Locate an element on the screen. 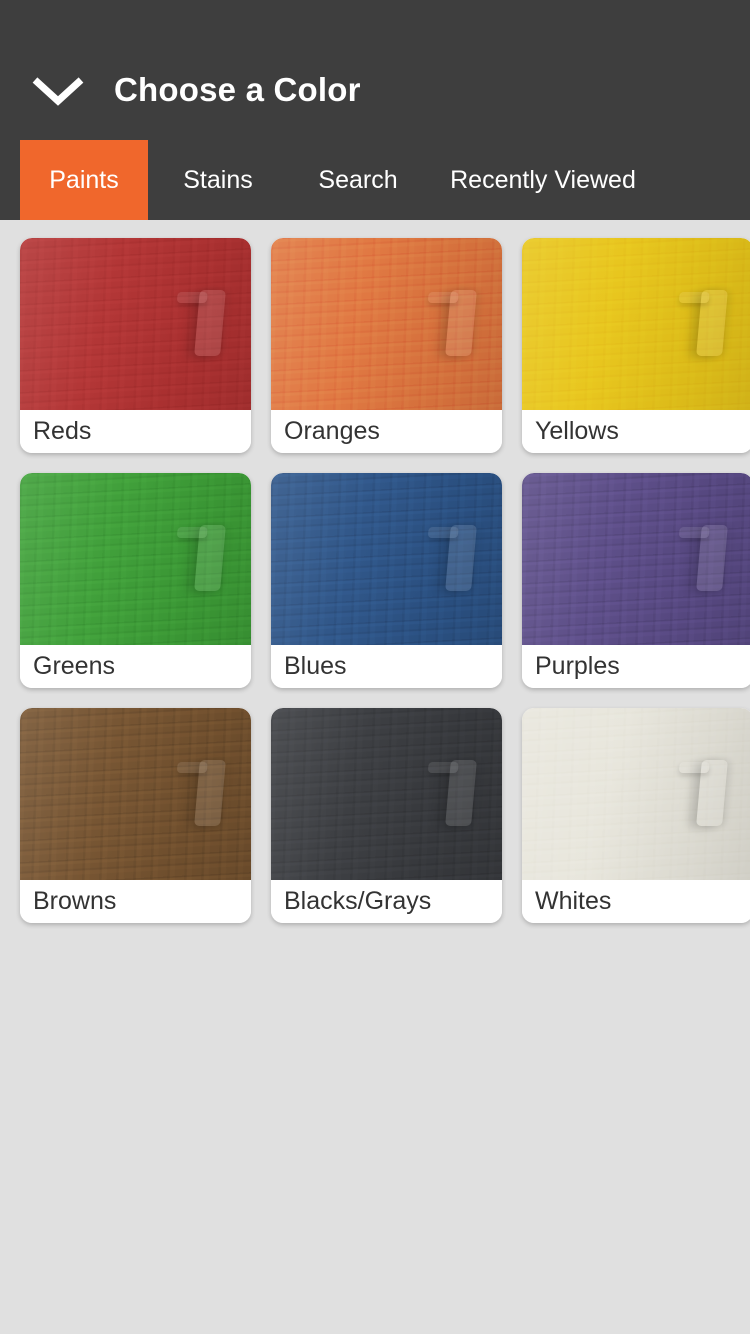 The width and height of the screenshot is (750, 1334). tab-search-label: Search is located at coordinates (358, 179).